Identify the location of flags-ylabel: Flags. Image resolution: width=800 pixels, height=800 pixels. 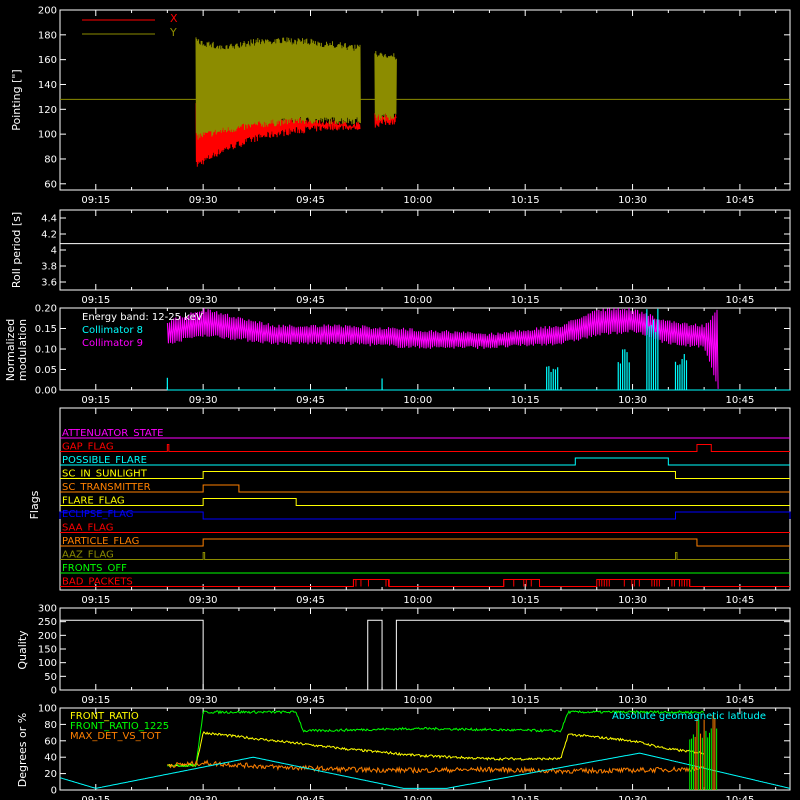
(34, 504).